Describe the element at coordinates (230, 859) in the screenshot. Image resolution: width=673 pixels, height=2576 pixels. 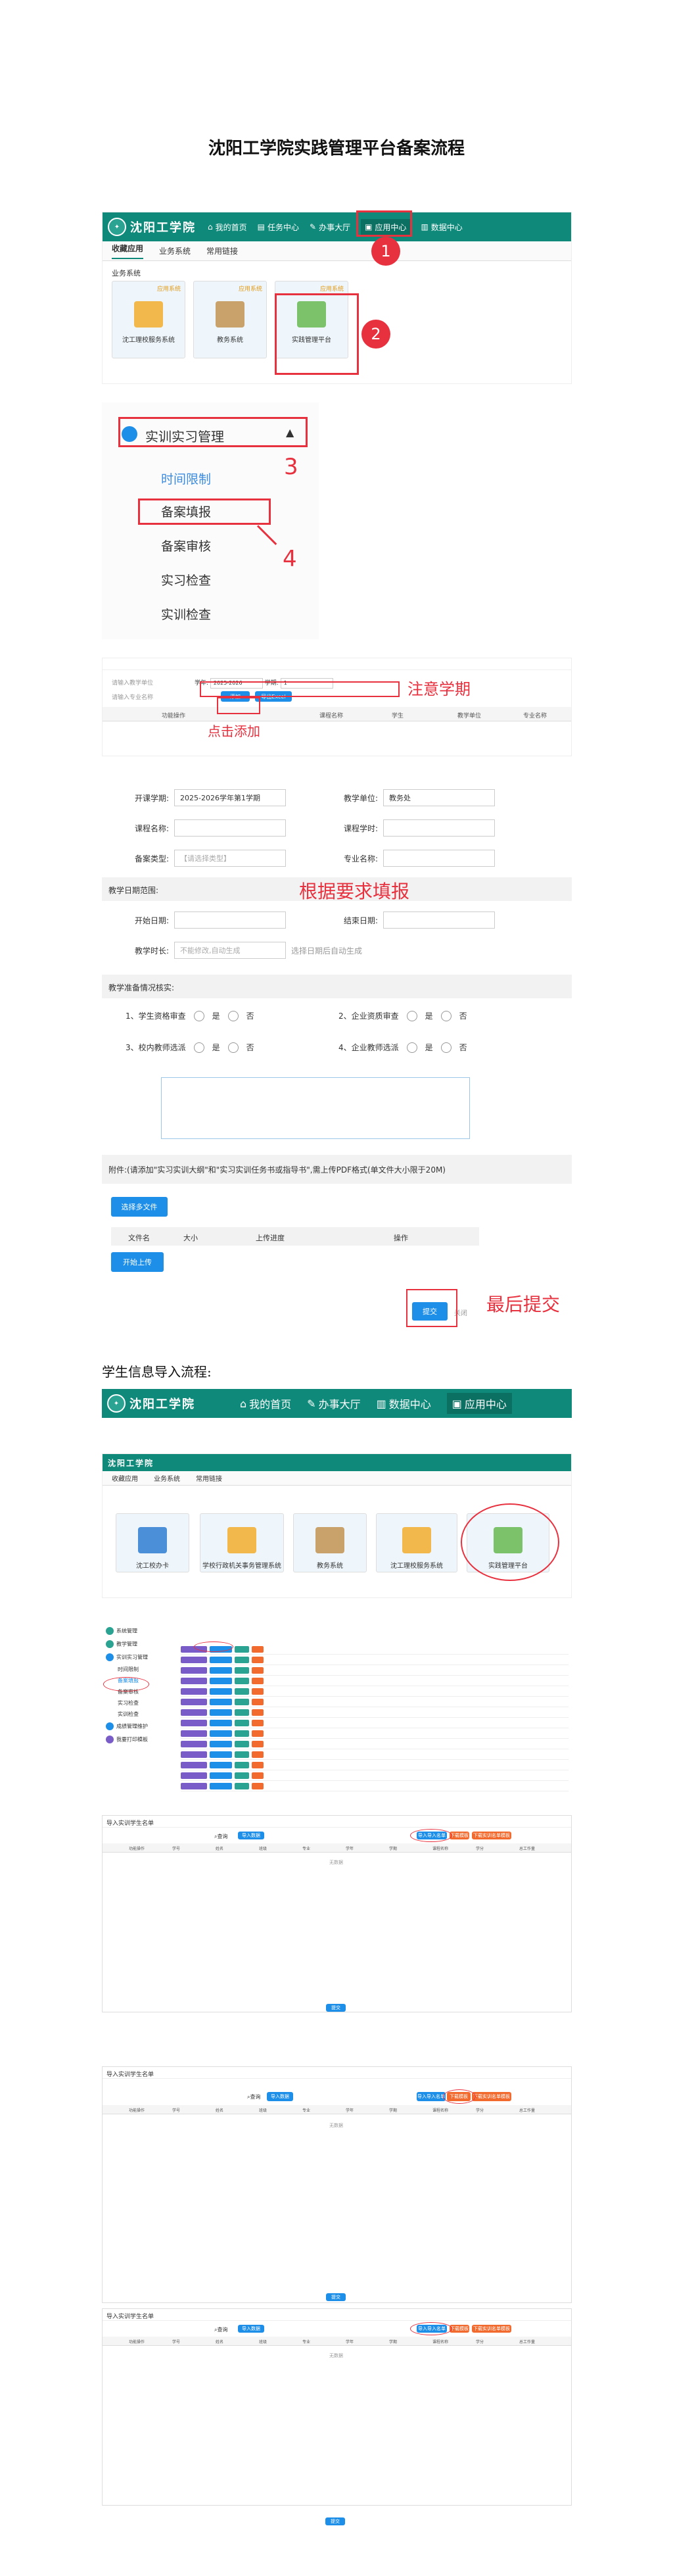
I see `type-select: 【请选择类型】` at that location.